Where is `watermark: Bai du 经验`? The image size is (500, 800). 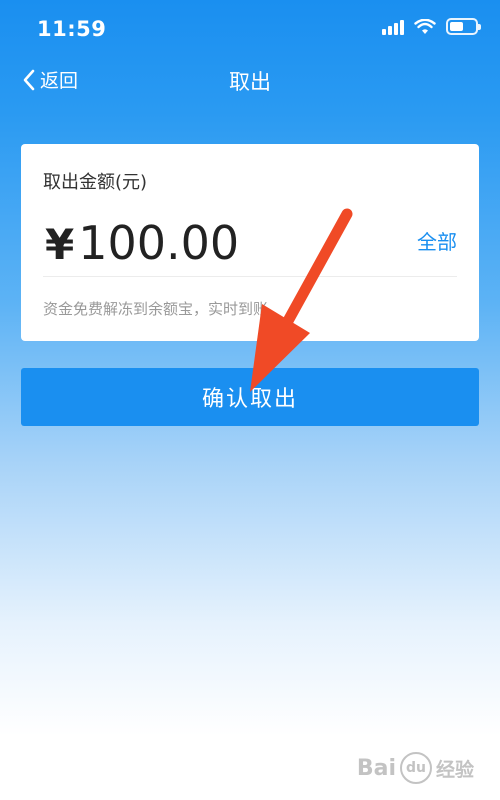 watermark: Bai du 经验 is located at coordinates (415, 768).